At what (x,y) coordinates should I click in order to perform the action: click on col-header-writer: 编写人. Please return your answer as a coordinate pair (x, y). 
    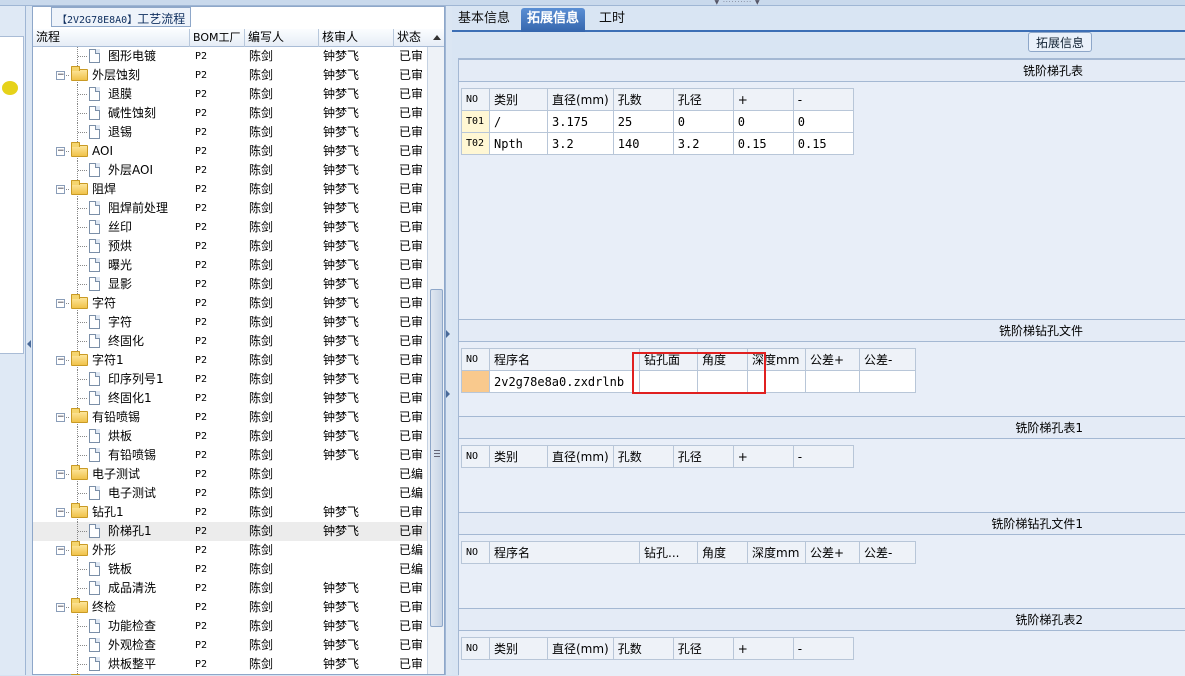
    Looking at the image, I should click on (282, 38).